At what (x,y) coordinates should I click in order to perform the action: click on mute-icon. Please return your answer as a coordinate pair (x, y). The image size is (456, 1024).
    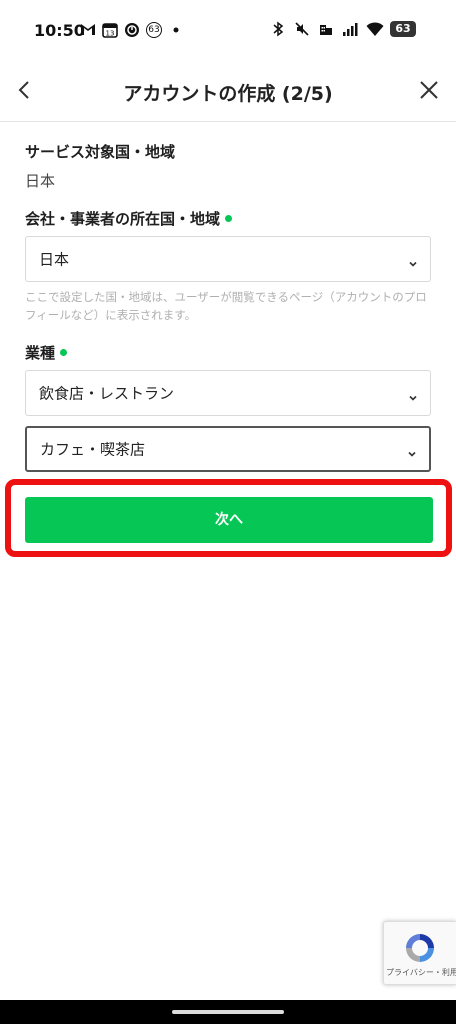
    Looking at the image, I should click on (302, 29).